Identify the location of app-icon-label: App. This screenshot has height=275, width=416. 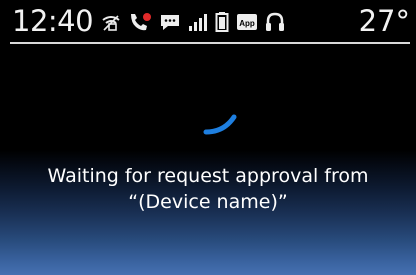
(247, 23).